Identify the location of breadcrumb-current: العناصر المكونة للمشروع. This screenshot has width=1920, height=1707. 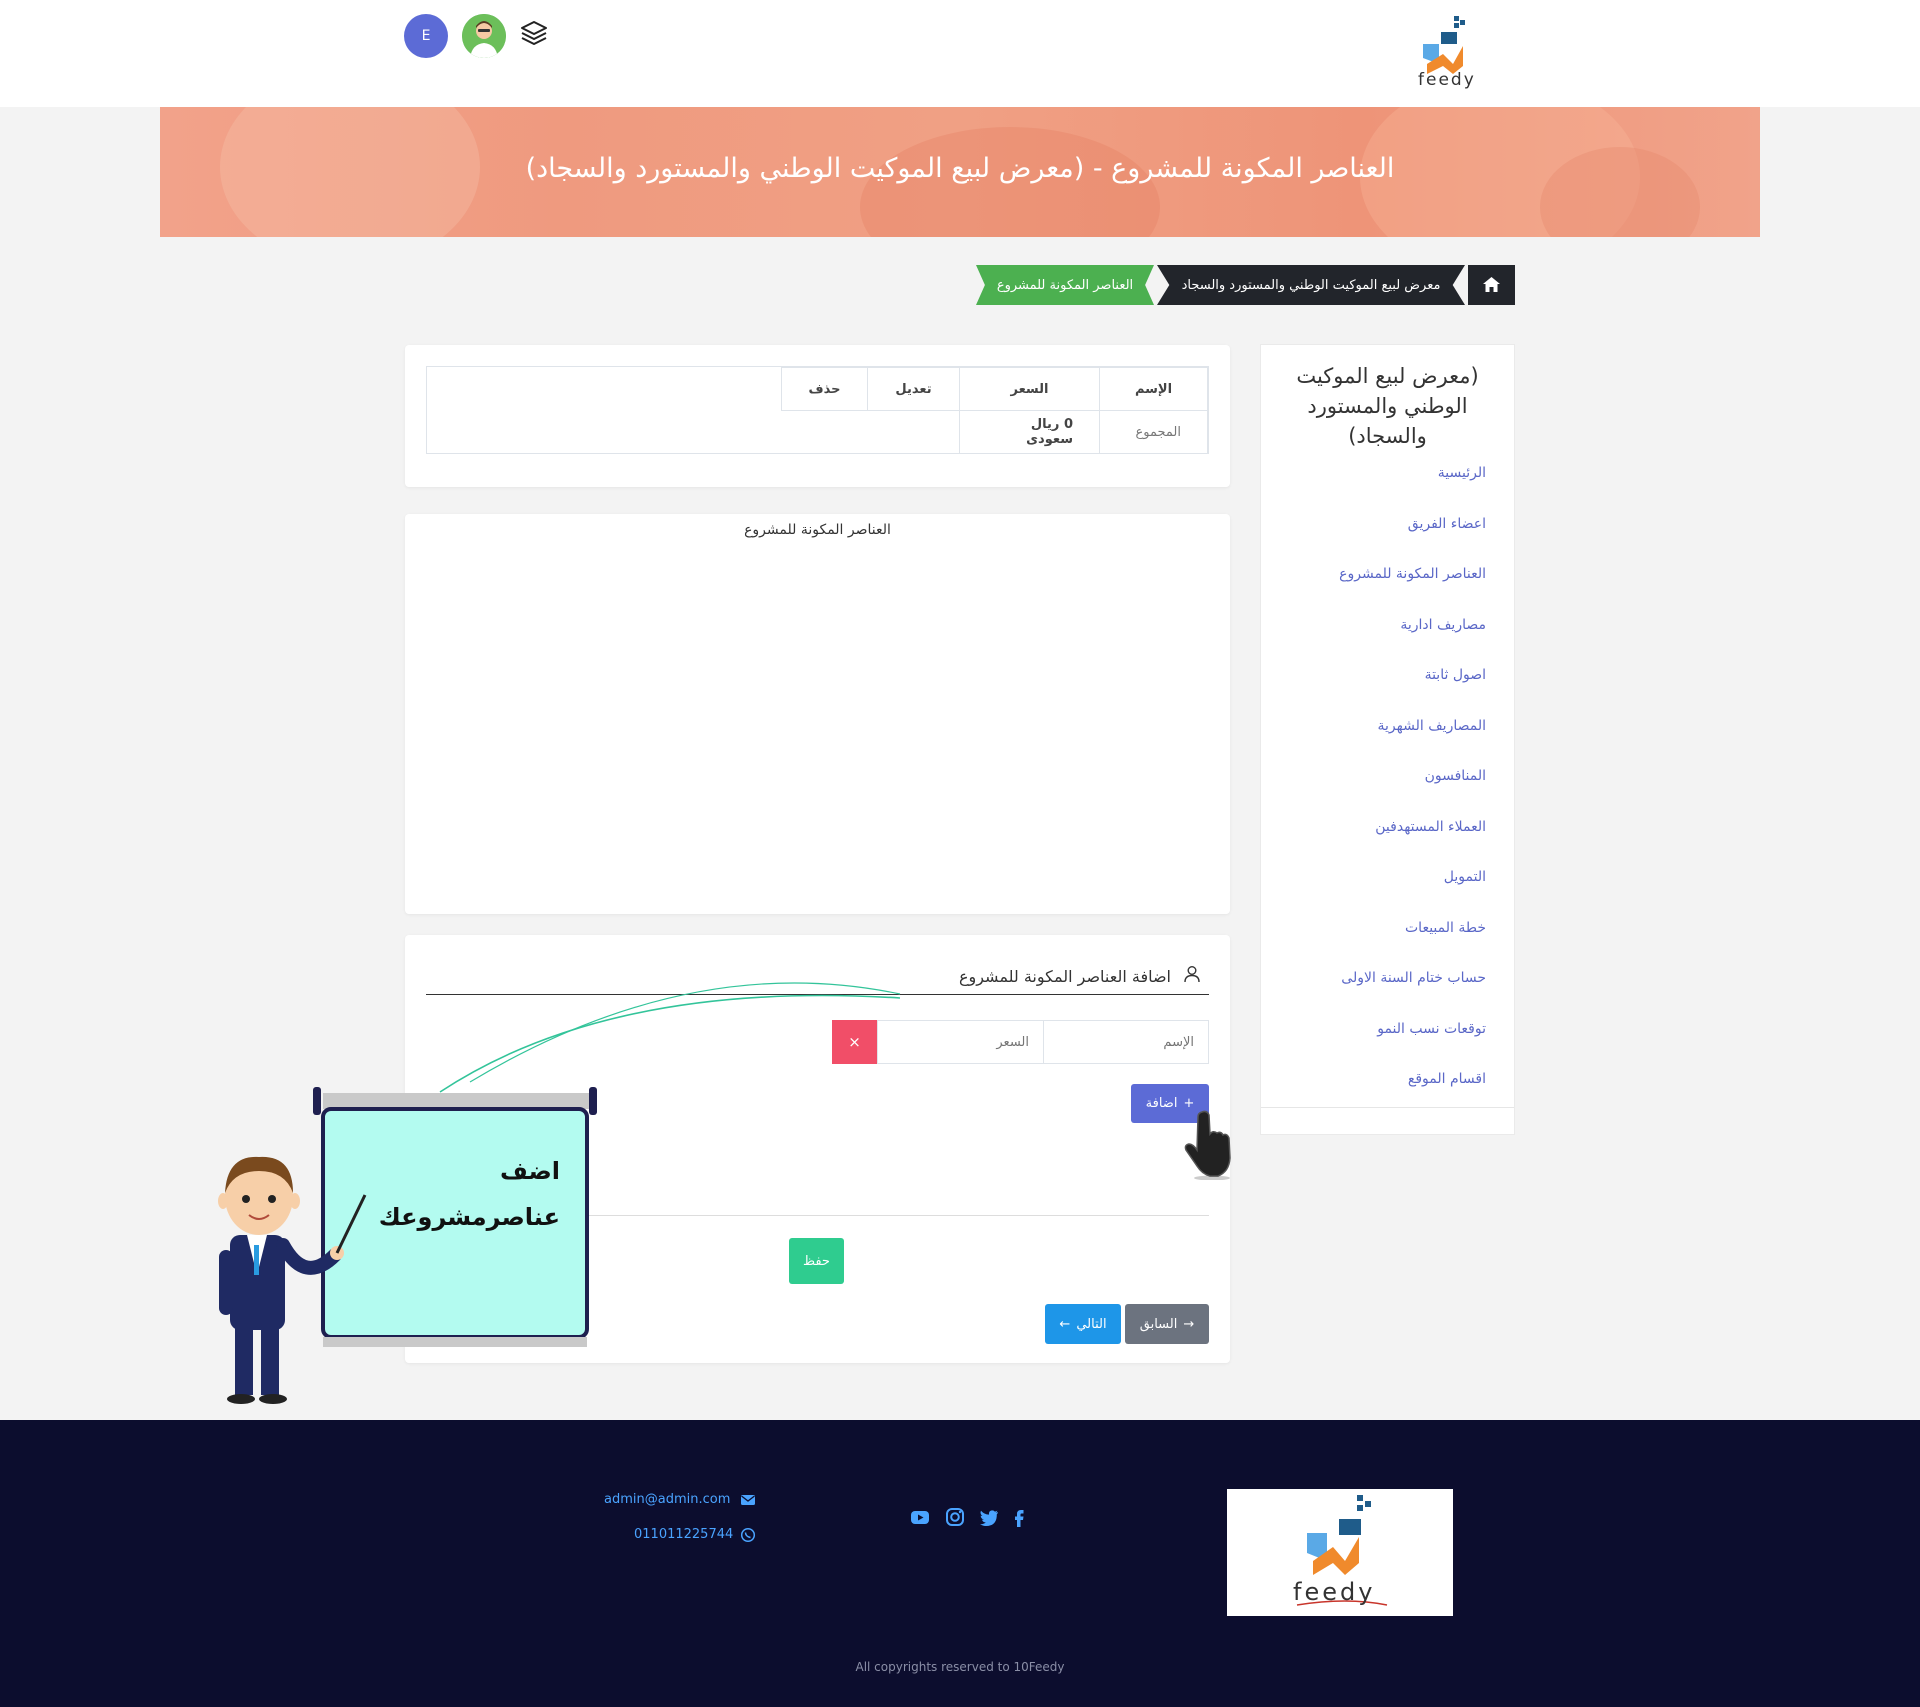
(1065, 285).